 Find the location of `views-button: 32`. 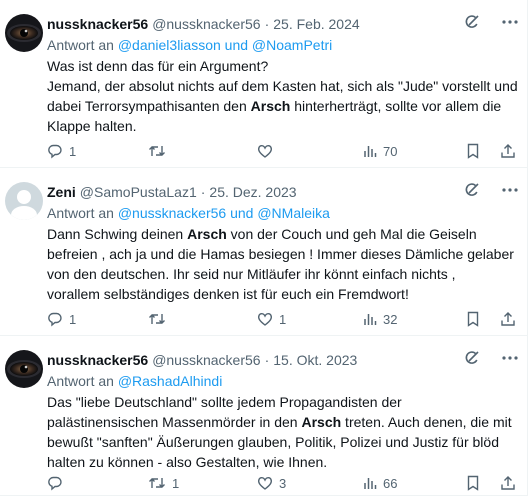

views-button: 32 is located at coordinates (380, 319).